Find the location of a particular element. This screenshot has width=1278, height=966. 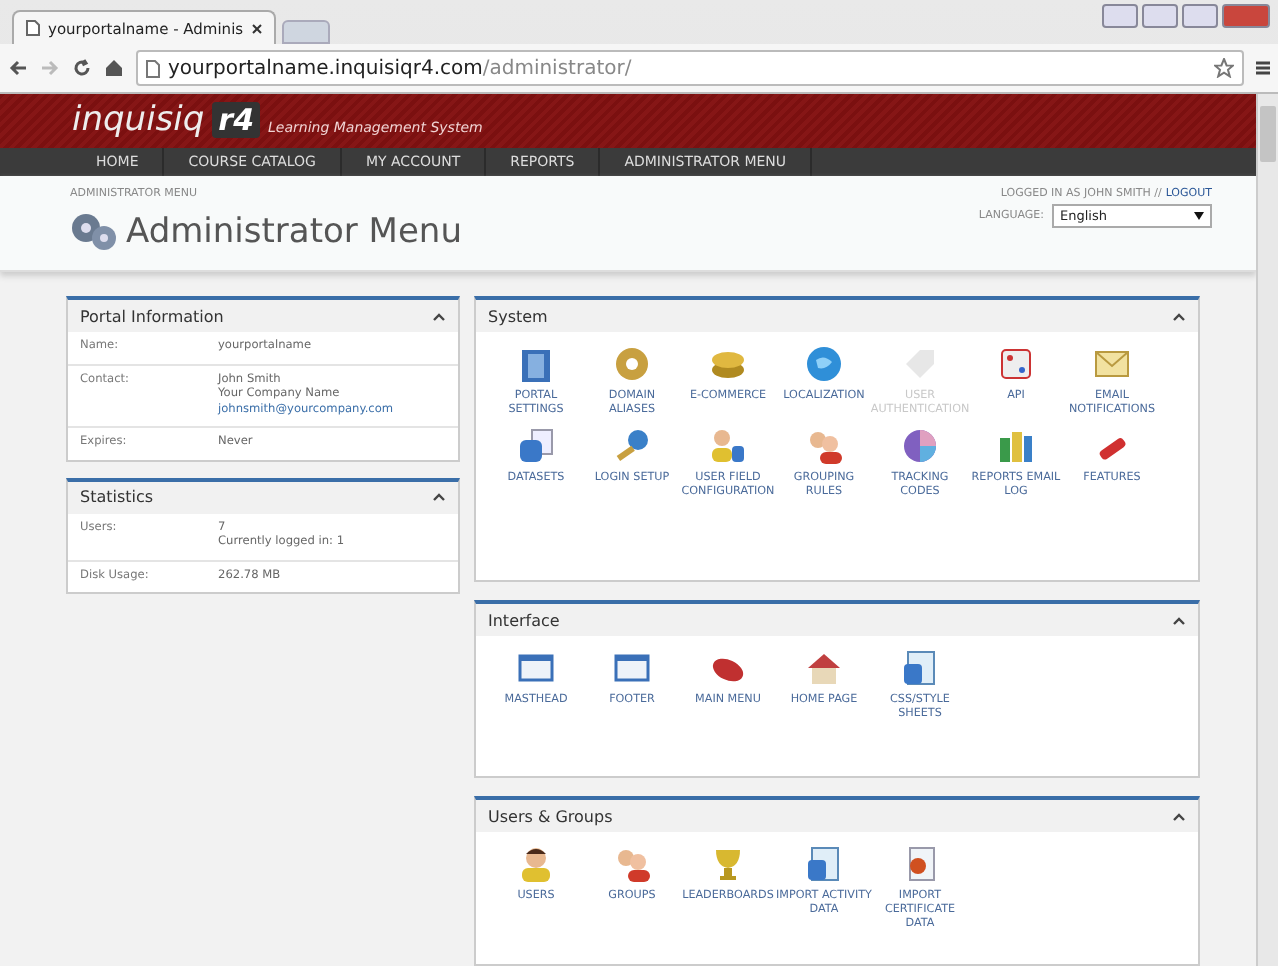

scrollbar is located at coordinates (1267, 530).